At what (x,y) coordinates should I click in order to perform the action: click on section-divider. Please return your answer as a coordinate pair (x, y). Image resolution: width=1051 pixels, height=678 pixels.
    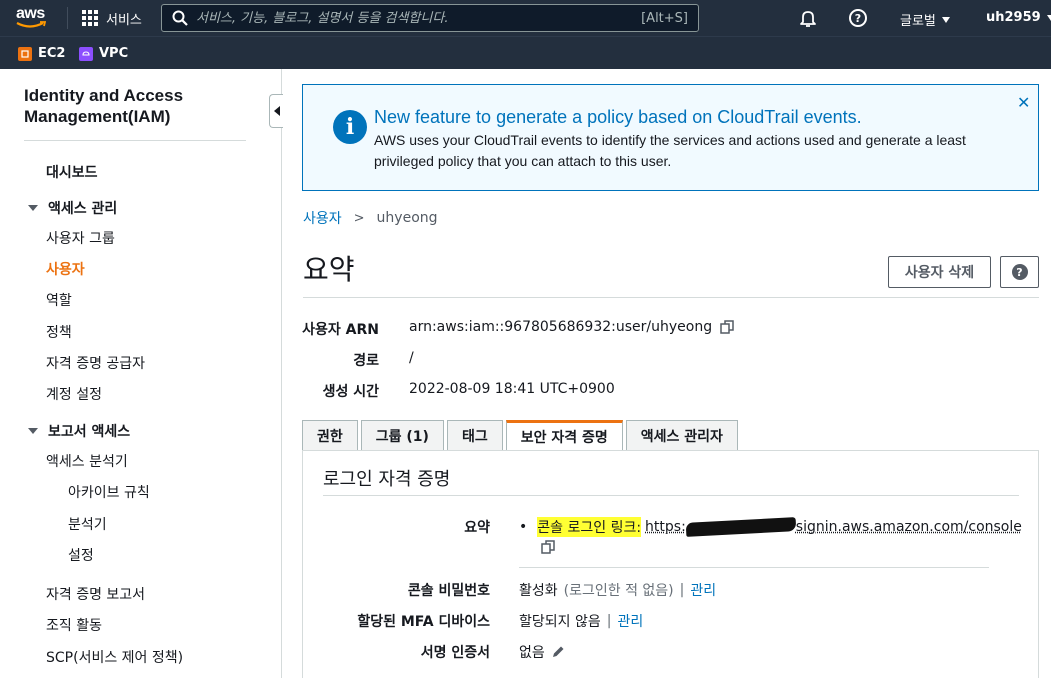
    Looking at the image, I should click on (671, 495).